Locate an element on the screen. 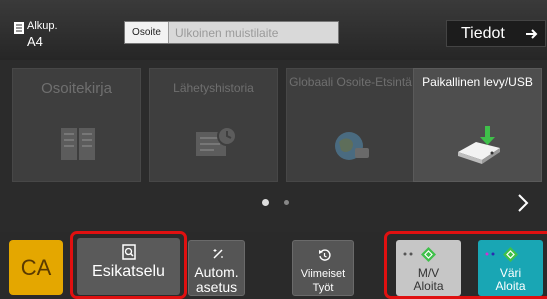 This screenshot has width=547, height=299. address-label-button: Osoite is located at coordinates (147, 32).